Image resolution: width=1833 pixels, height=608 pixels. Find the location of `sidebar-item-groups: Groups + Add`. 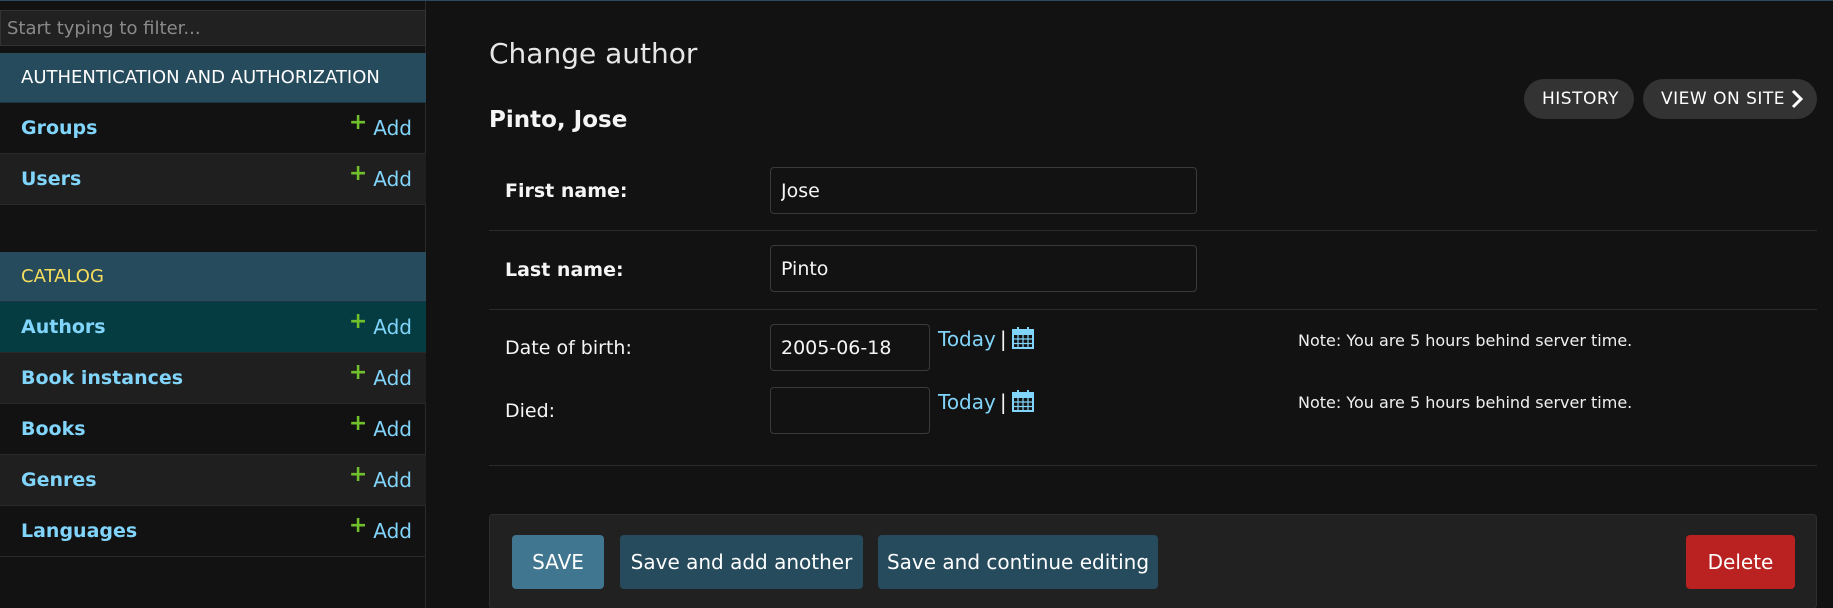

sidebar-item-groups: Groups + Add is located at coordinates (213, 128).